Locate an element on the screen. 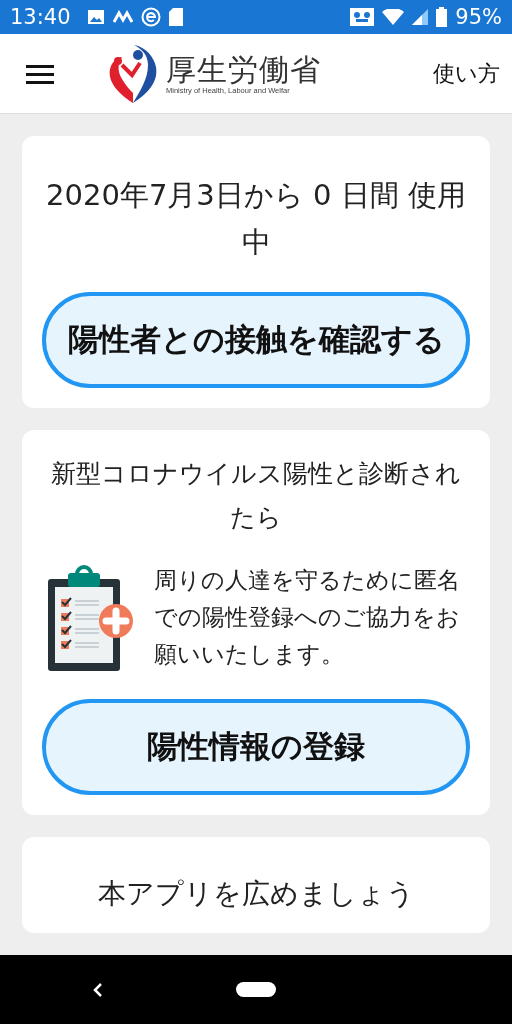  back-icon is located at coordinates (98, 989).